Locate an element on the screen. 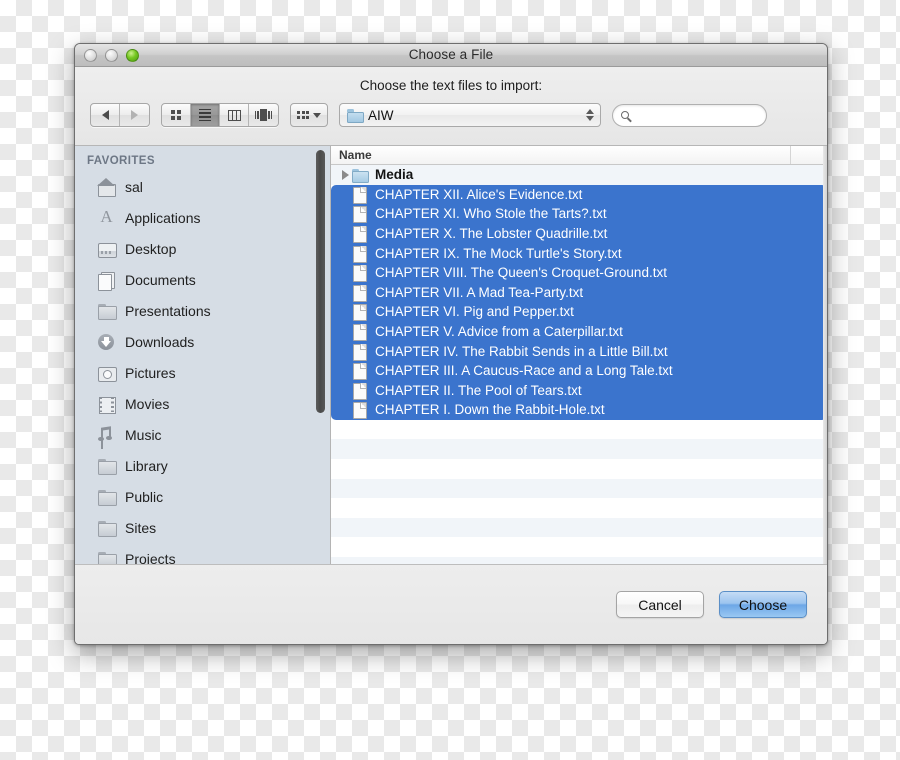 The width and height of the screenshot is (900, 760). chevron-down-icon is located at coordinates (317, 115).